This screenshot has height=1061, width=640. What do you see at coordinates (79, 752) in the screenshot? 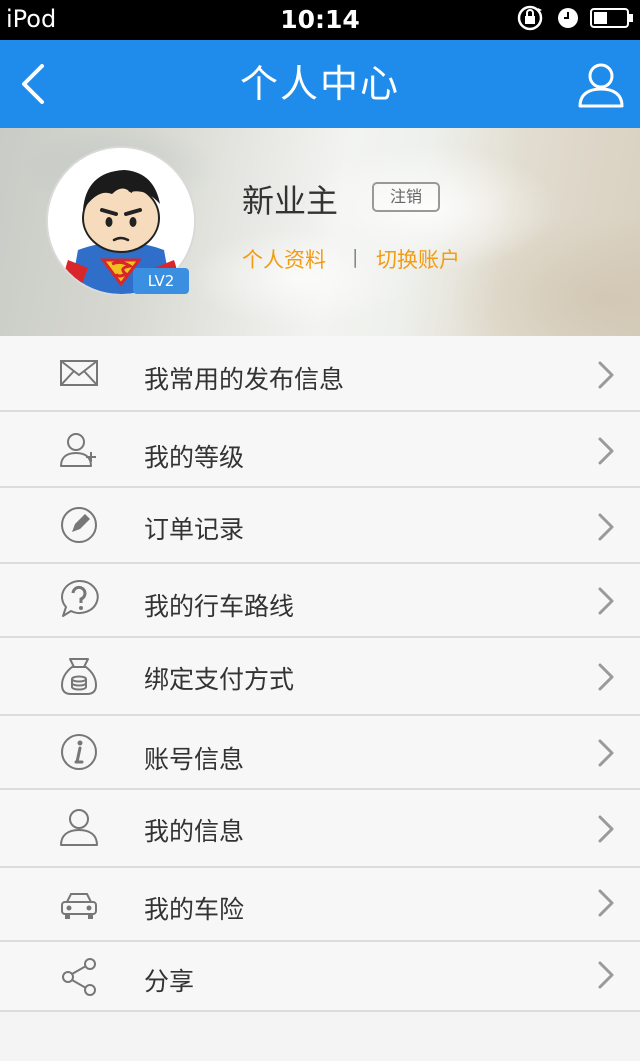
I see `info-circle-icon` at bounding box center [79, 752].